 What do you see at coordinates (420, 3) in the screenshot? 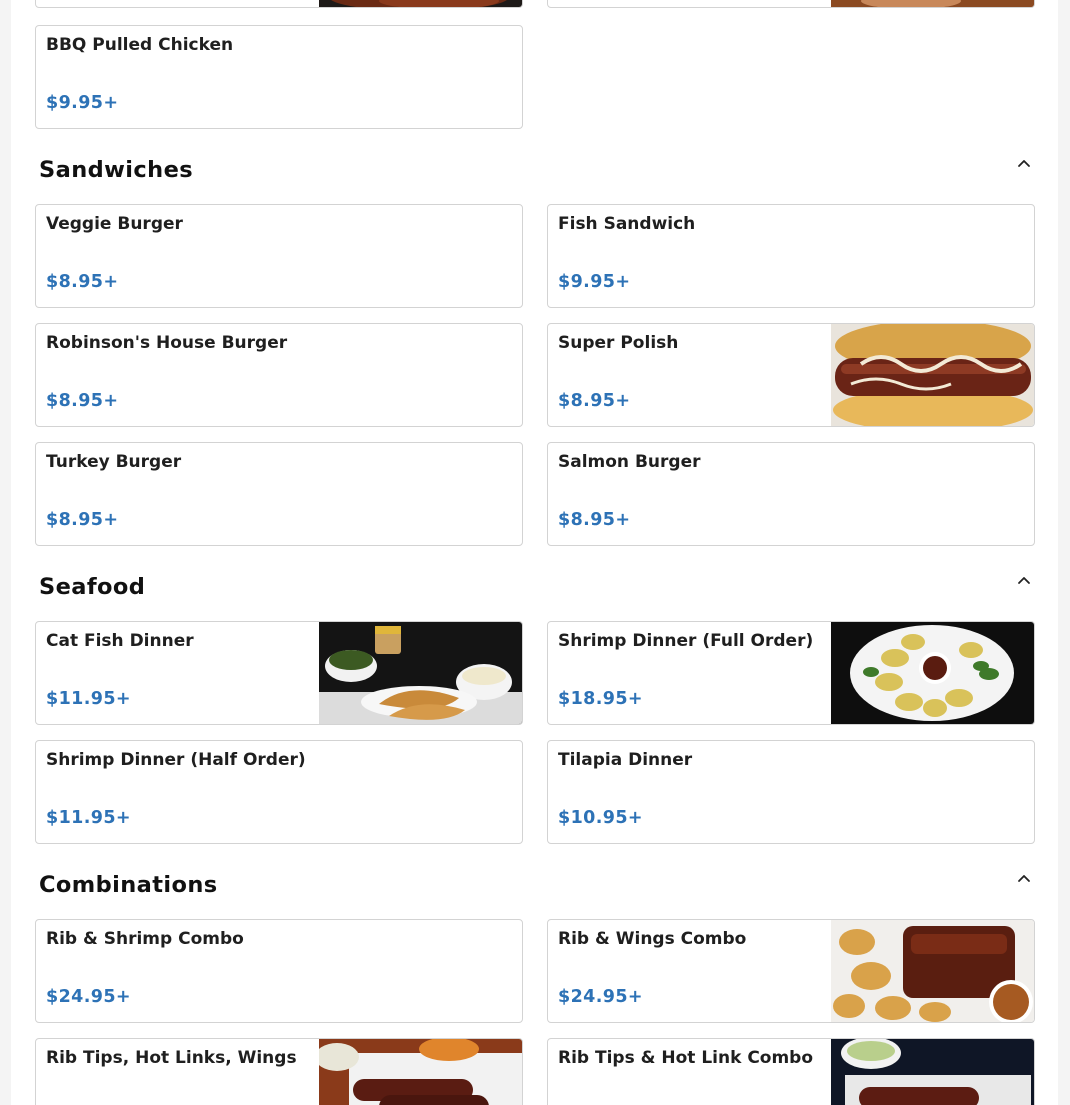
I see `ribs-photo` at bounding box center [420, 3].